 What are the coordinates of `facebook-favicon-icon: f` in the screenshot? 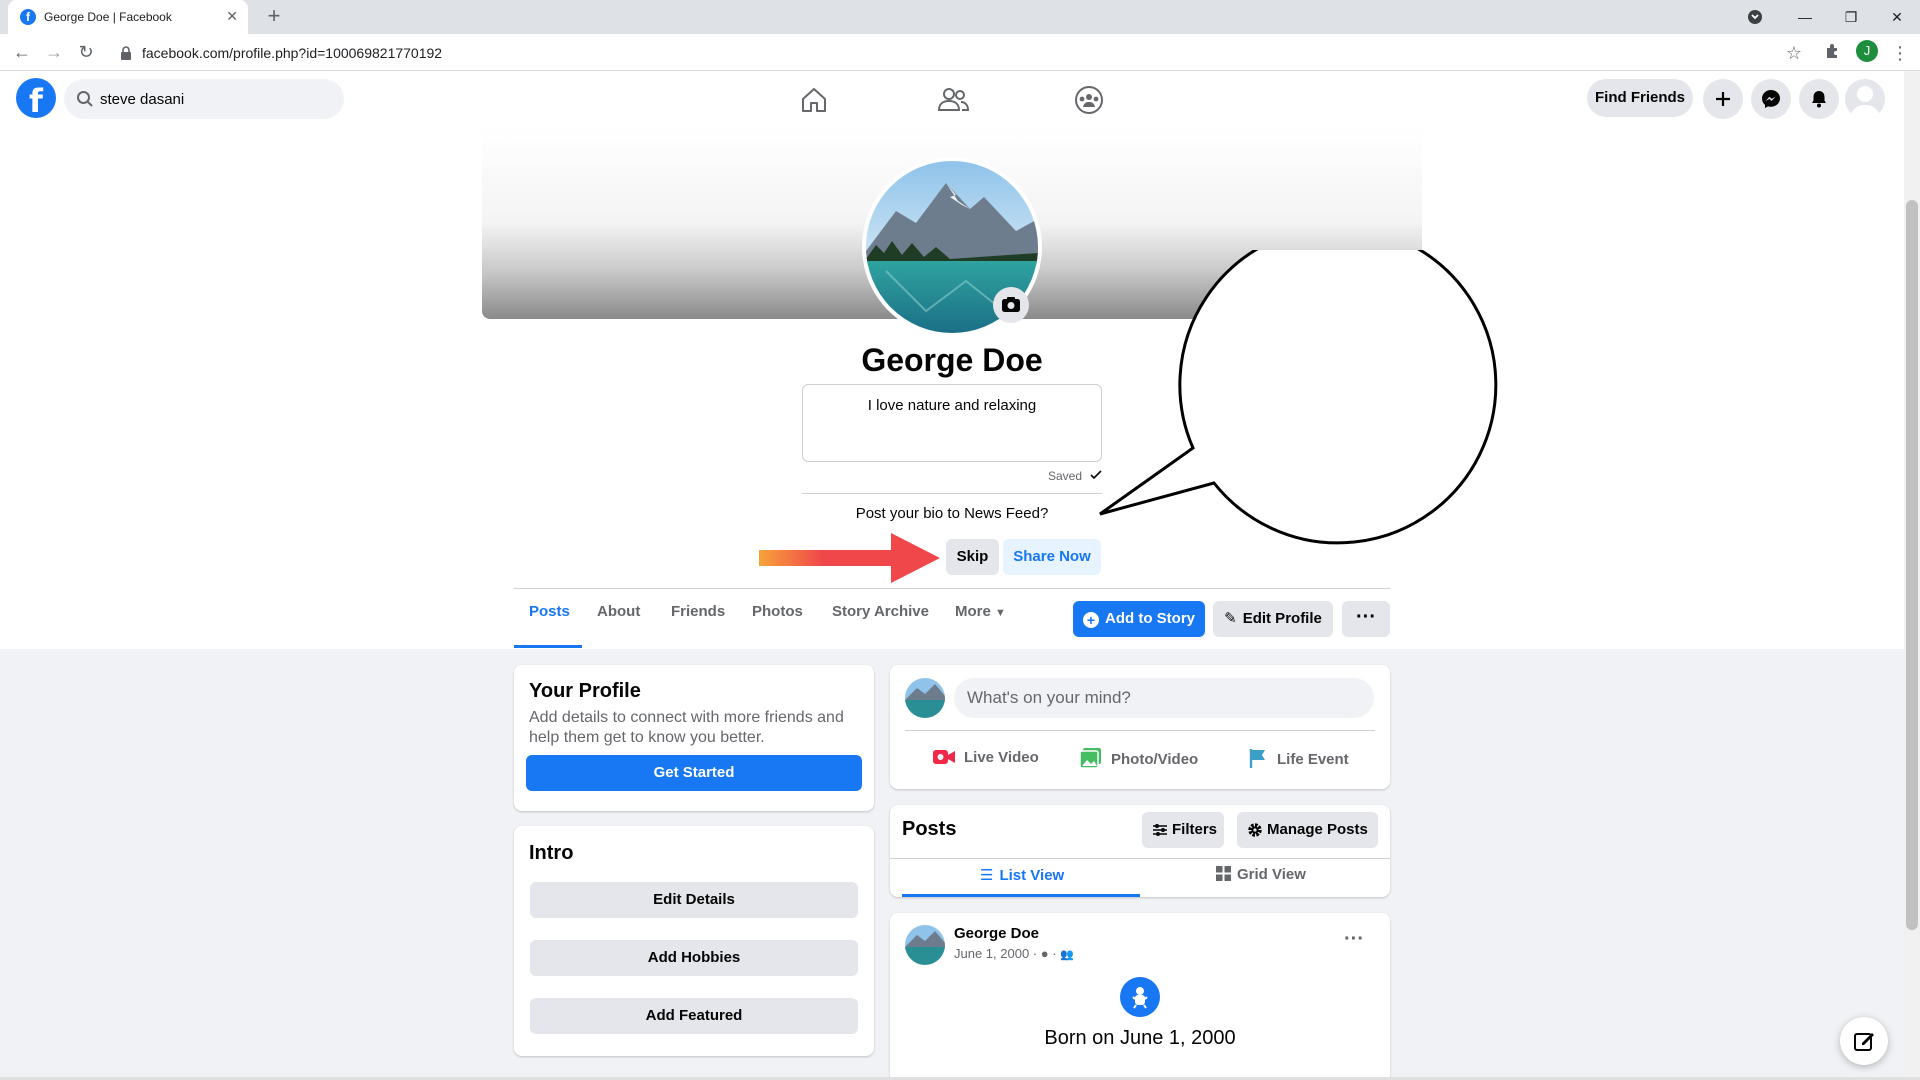 It's located at (28, 17).